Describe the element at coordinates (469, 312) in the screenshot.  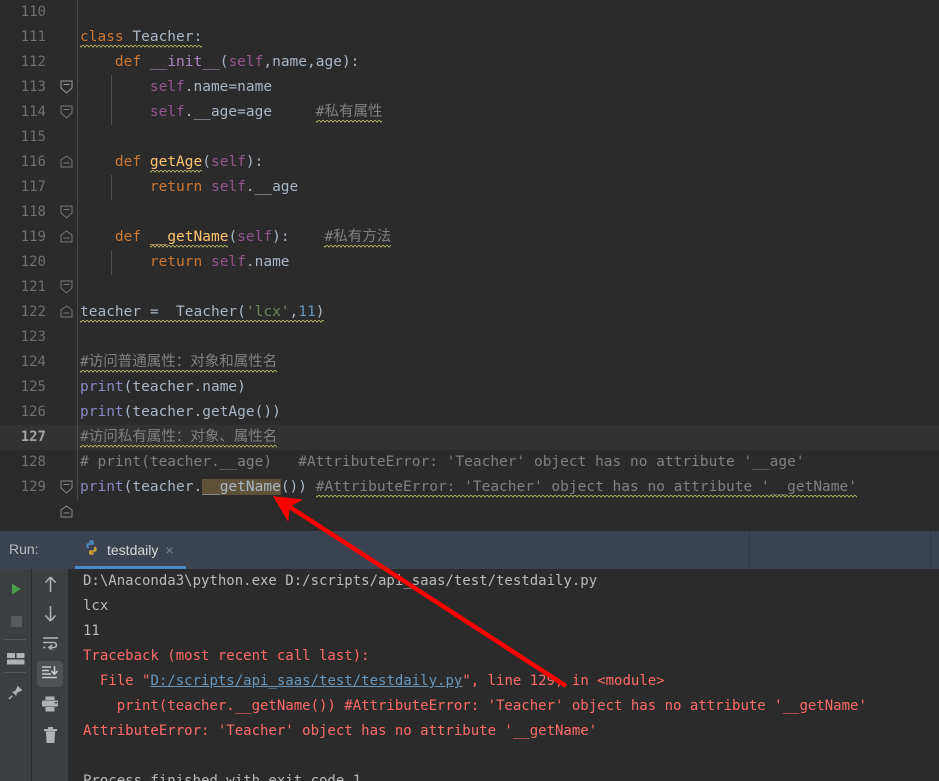
I see `editor-line: 122 teacher = Teacher('lcx',11)` at that location.